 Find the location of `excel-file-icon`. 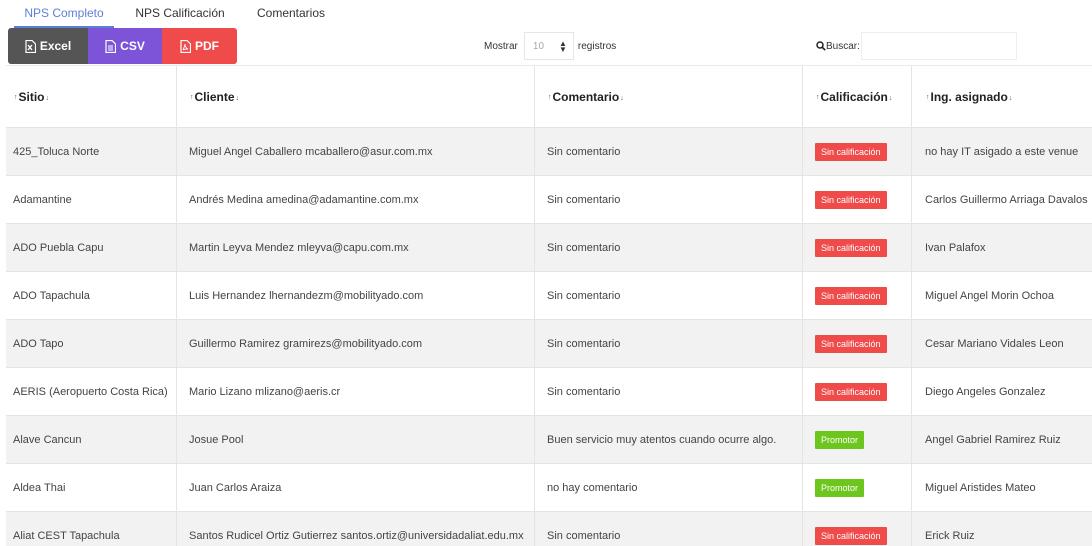

excel-file-icon is located at coordinates (30, 46).